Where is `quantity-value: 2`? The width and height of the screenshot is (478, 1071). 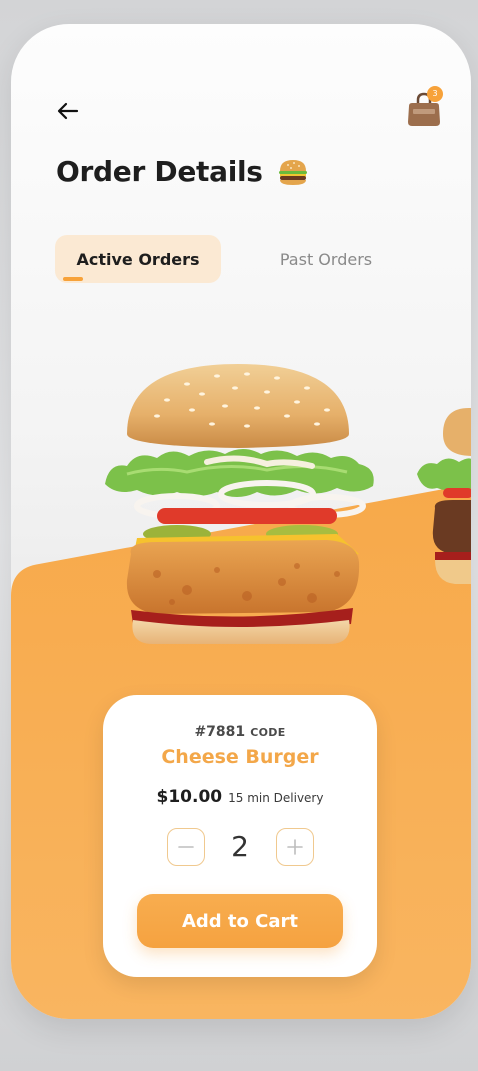 quantity-value: 2 is located at coordinates (240, 846).